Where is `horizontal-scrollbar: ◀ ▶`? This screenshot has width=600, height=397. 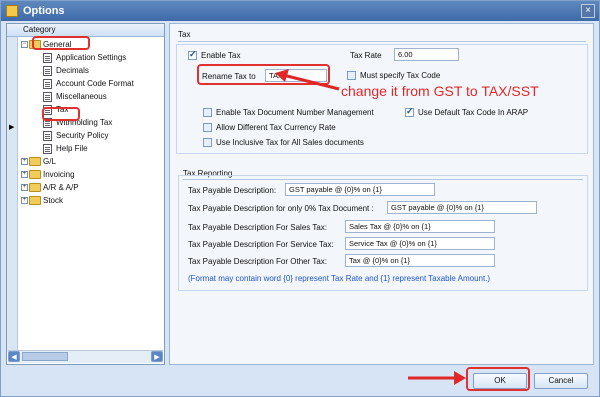 horizontal-scrollbar: ◀ ▶ is located at coordinates (85, 356).